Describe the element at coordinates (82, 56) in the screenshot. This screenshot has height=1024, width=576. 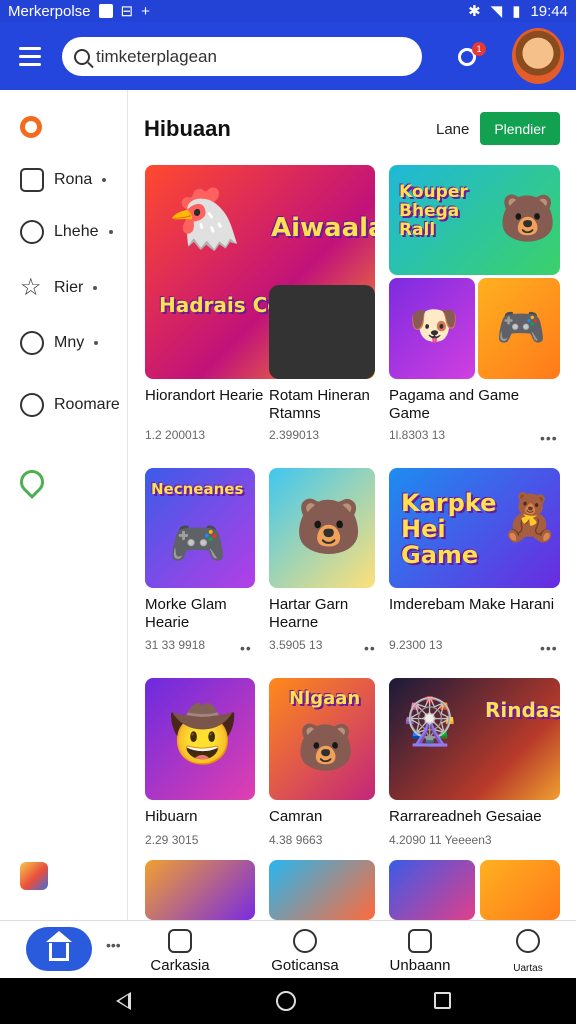
I see `search-icon` at that location.